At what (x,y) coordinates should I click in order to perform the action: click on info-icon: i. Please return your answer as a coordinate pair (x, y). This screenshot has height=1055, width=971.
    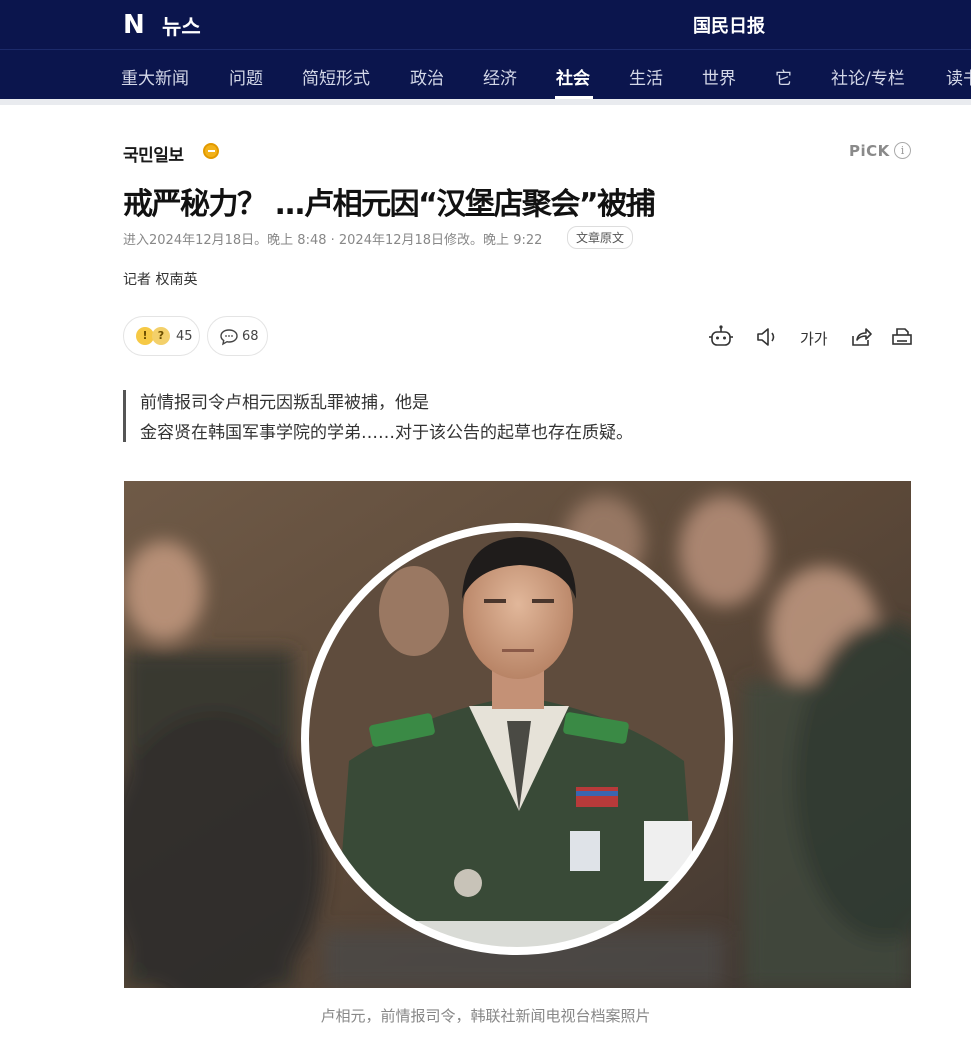
    Looking at the image, I should click on (902, 150).